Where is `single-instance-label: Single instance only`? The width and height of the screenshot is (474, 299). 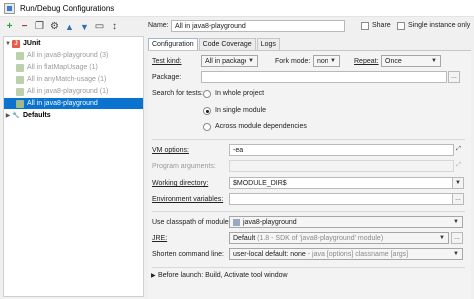 single-instance-label: Single instance only is located at coordinates (439, 25).